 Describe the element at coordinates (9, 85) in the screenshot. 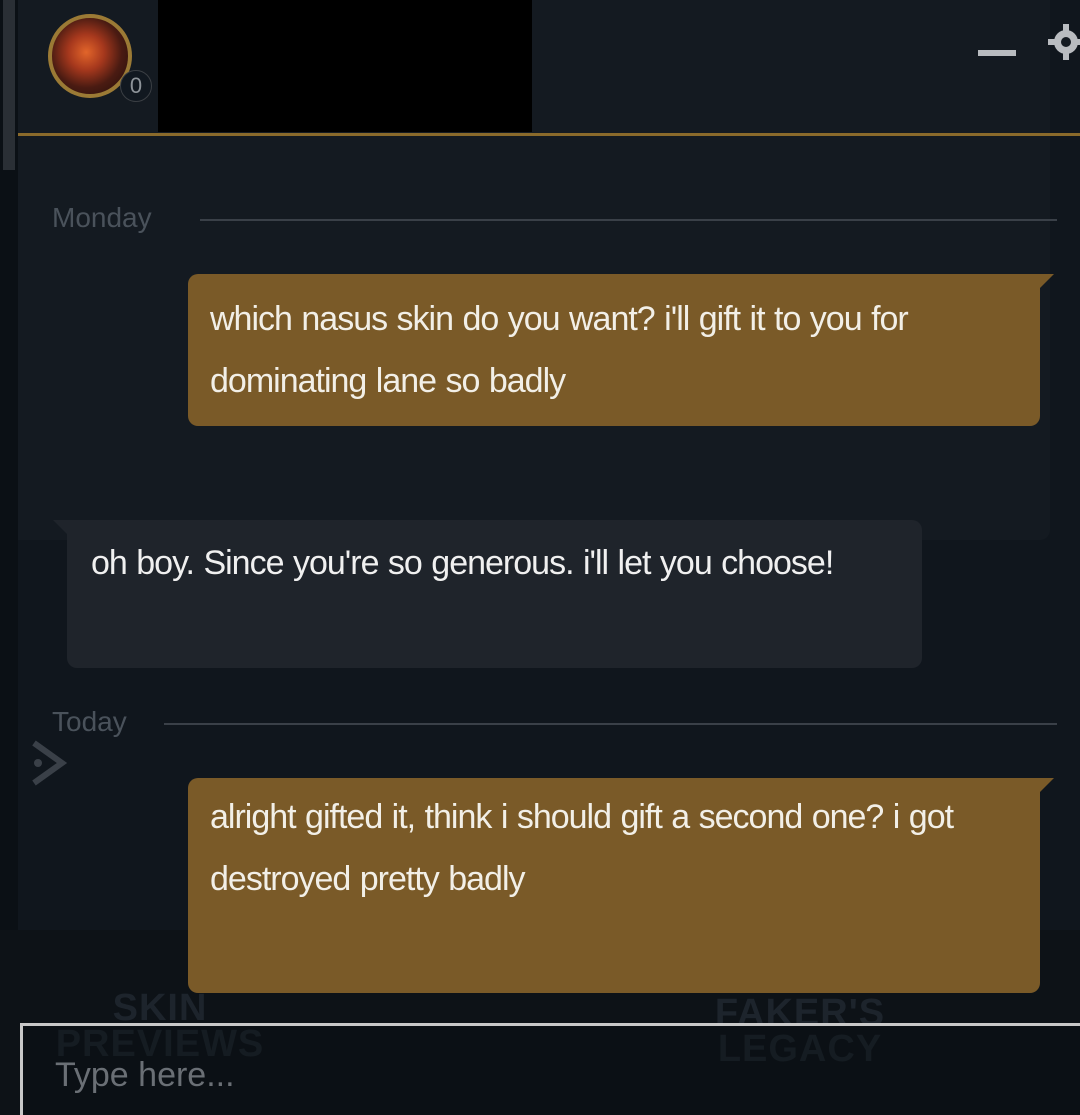

I see `scrollbar-thumb` at that location.